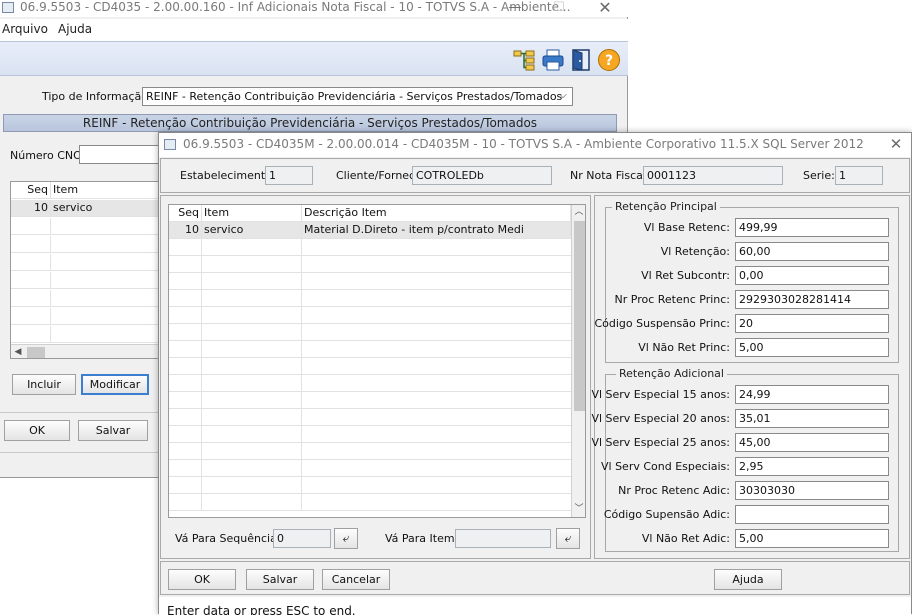 The image size is (912, 615). I want to click on help-icon: ?, so click(609, 60).